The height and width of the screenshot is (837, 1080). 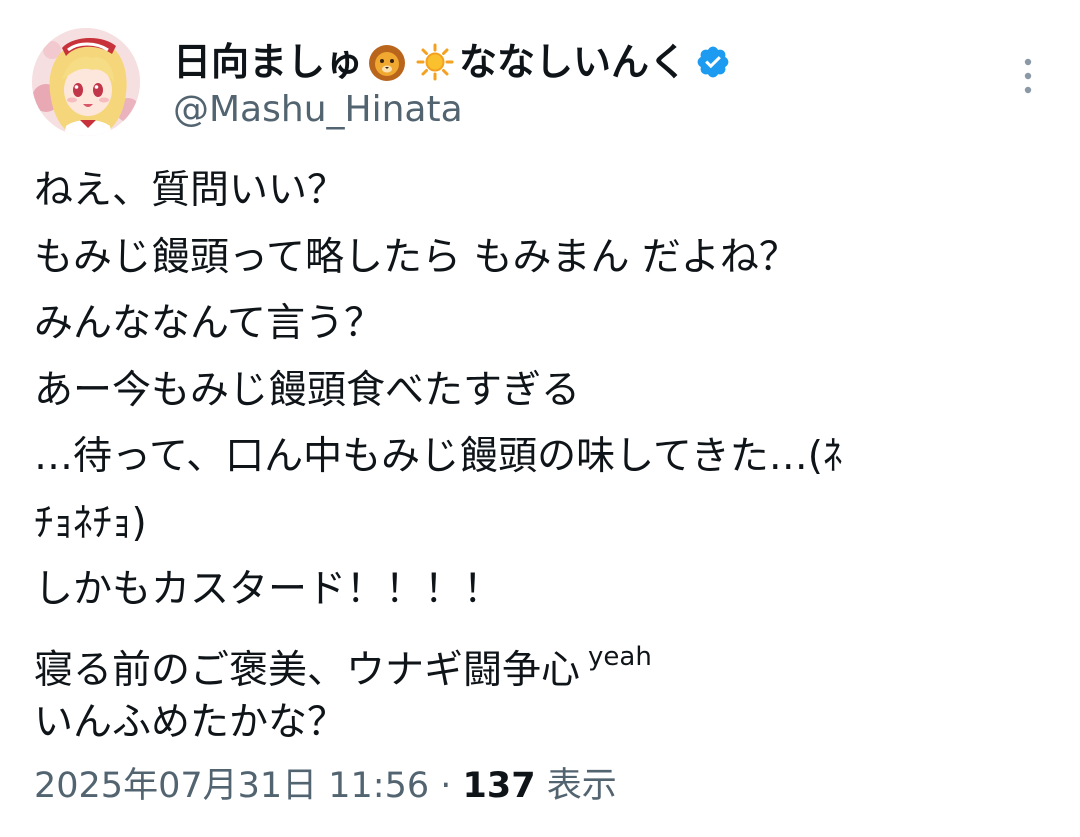 I want to click on author-handle: @Mashu_Hinata, so click(x=318, y=110).